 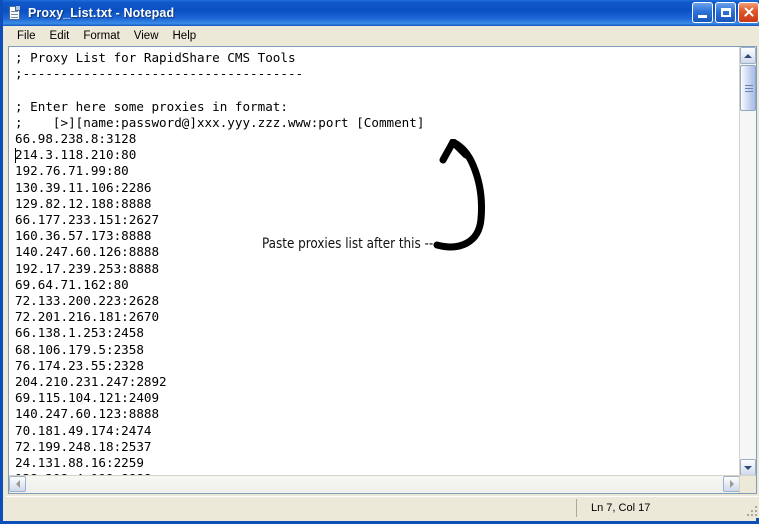 I want to click on scroll-down-button, so click(x=748, y=467).